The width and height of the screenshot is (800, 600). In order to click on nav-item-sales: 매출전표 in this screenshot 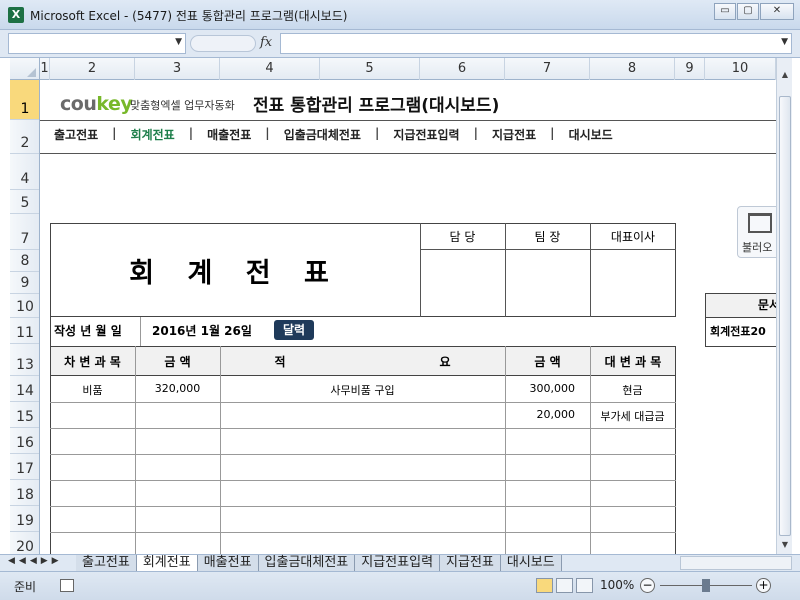, I will do `click(229, 137)`.